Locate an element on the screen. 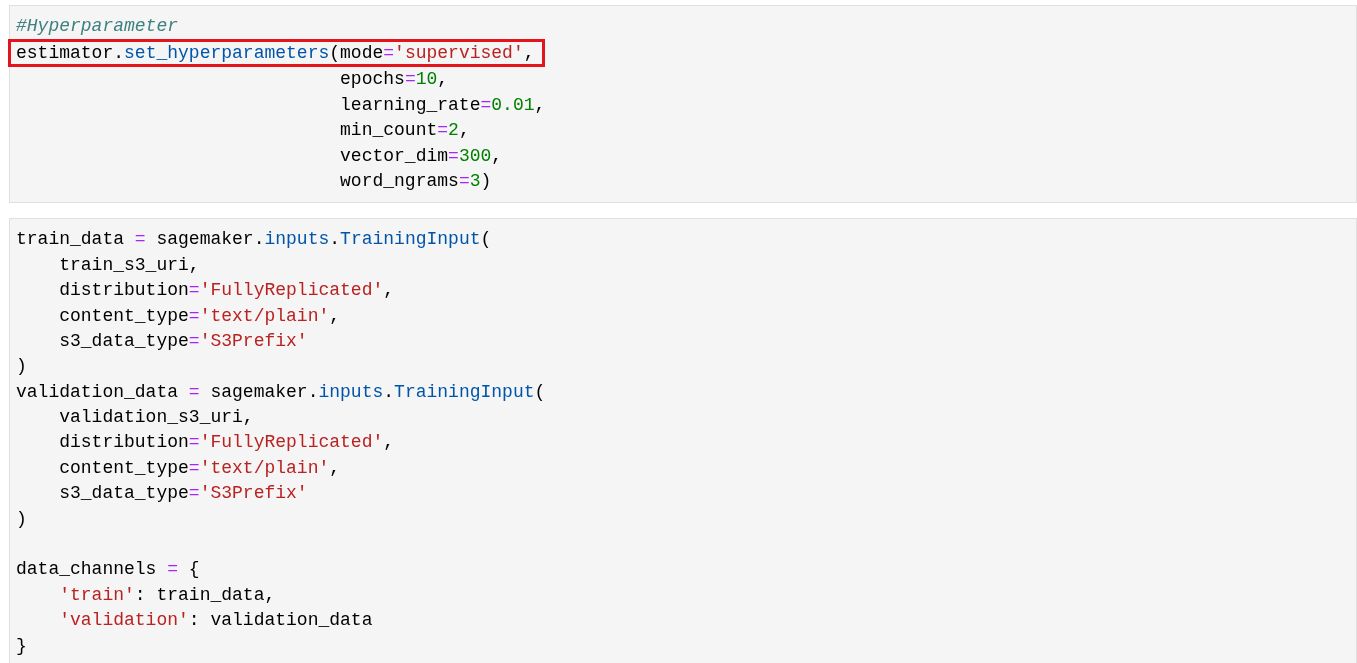 The image size is (1357, 663). code-line: 'validation': validation_data is located at coordinates (215, 621).